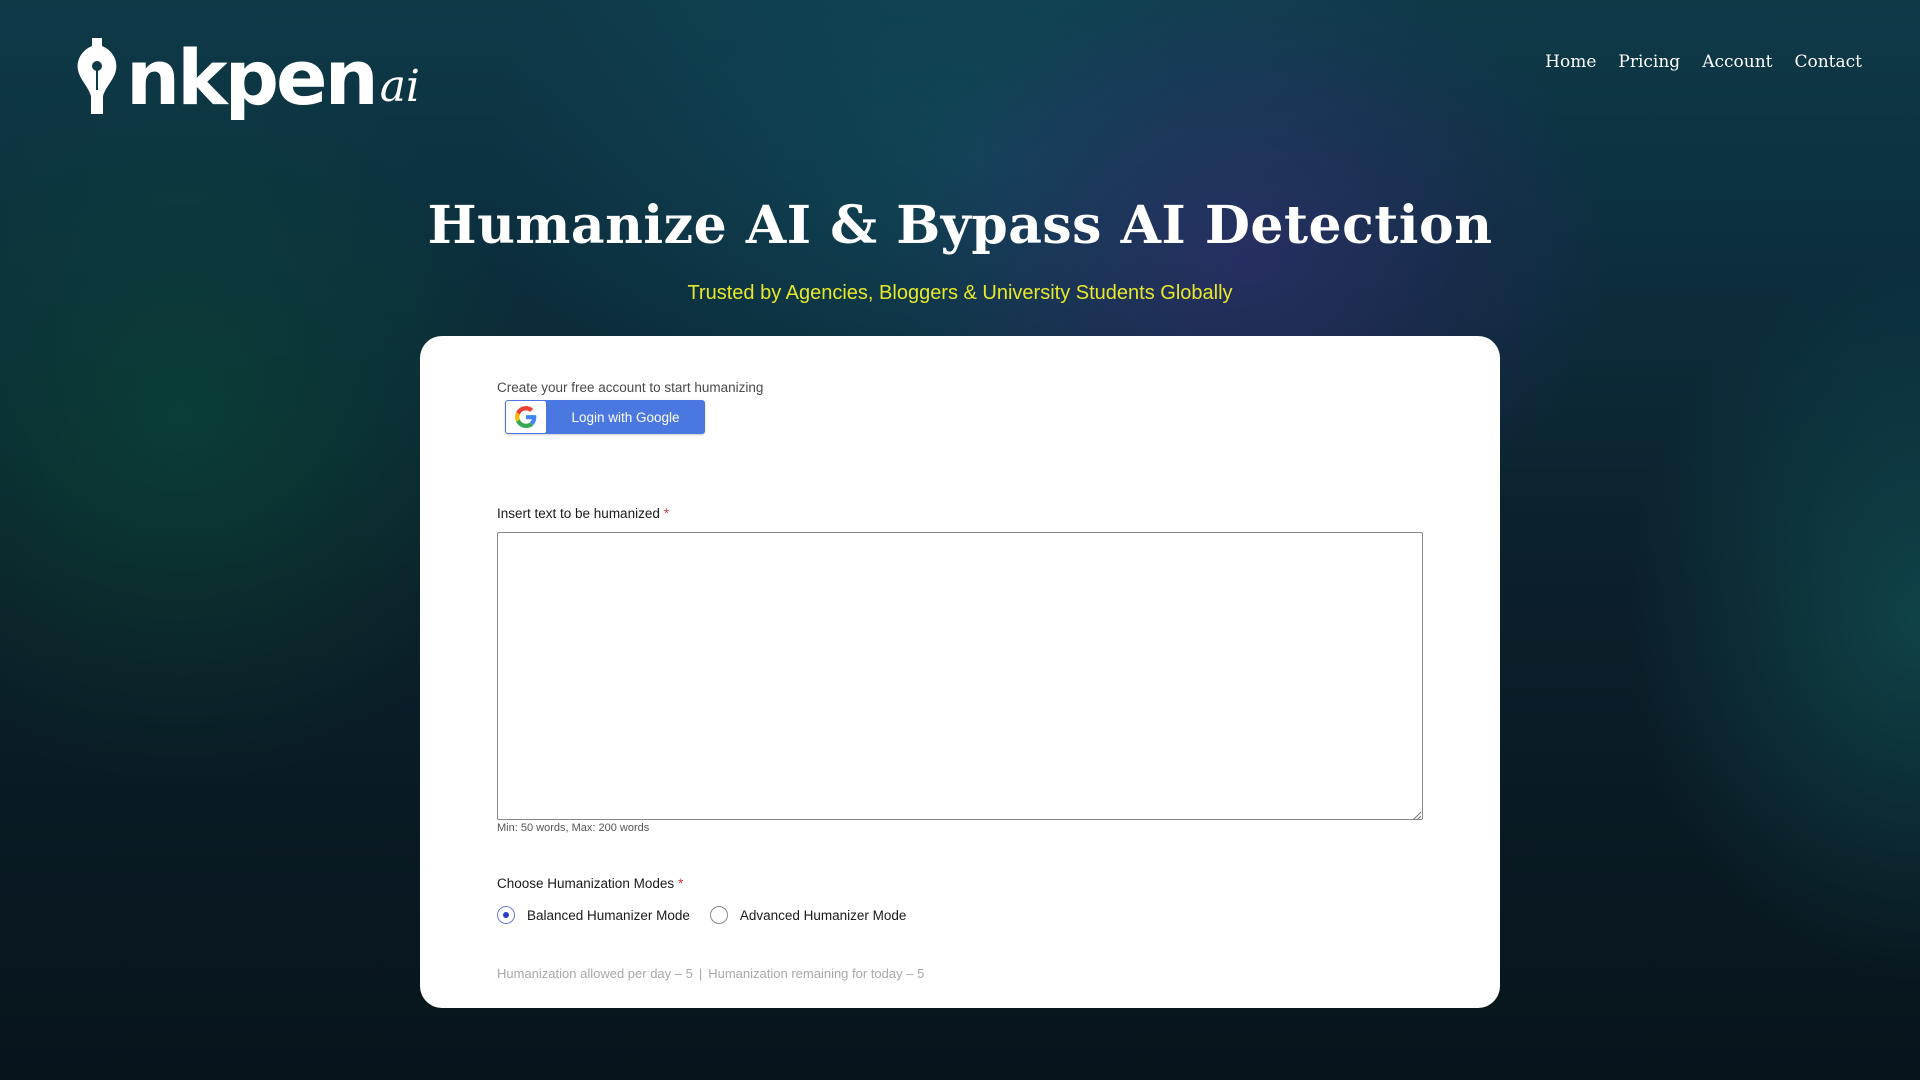 Image resolution: width=1920 pixels, height=1080 pixels. I want to click on text-input-label: Insert text to be humanized *, so click(583, 513).